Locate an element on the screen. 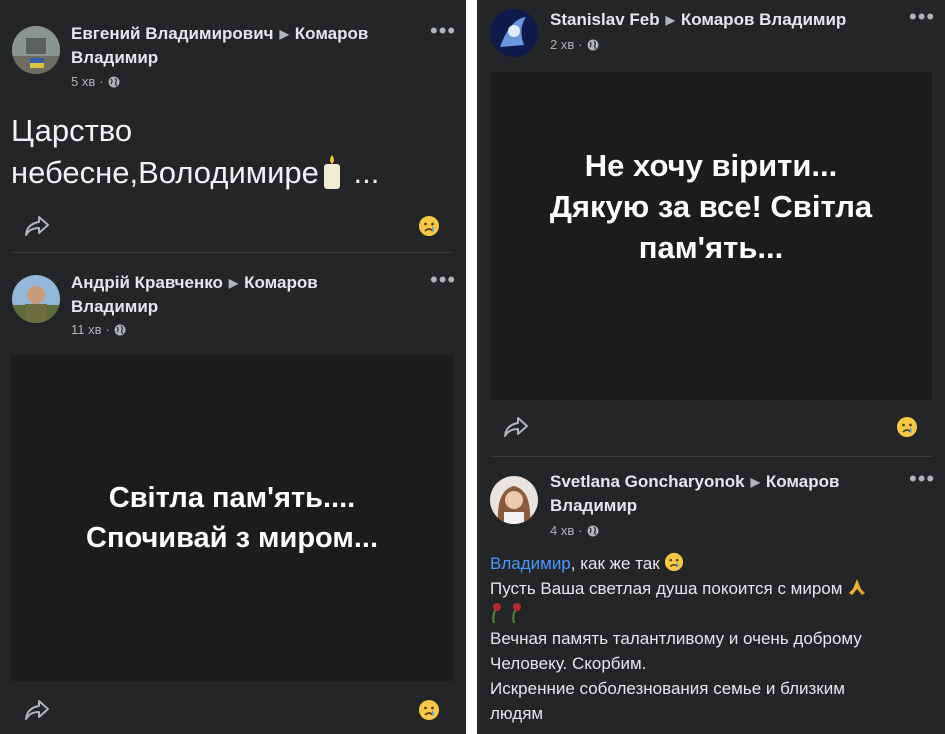  mention-link: Владимир is located at coordinates (530, 563).